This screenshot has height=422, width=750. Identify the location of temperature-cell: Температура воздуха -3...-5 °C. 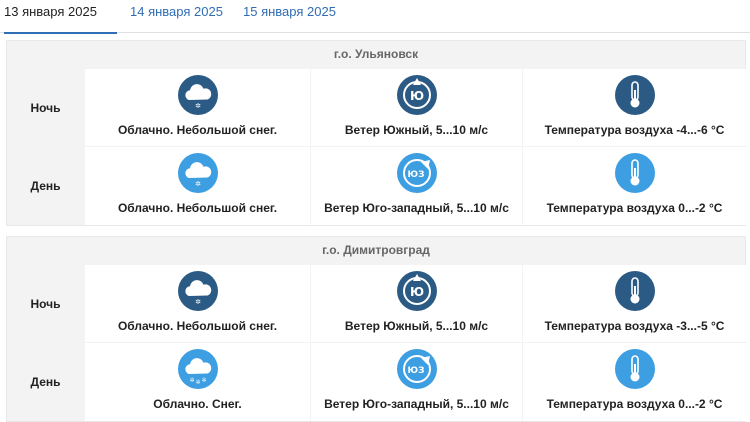
(634, 303).